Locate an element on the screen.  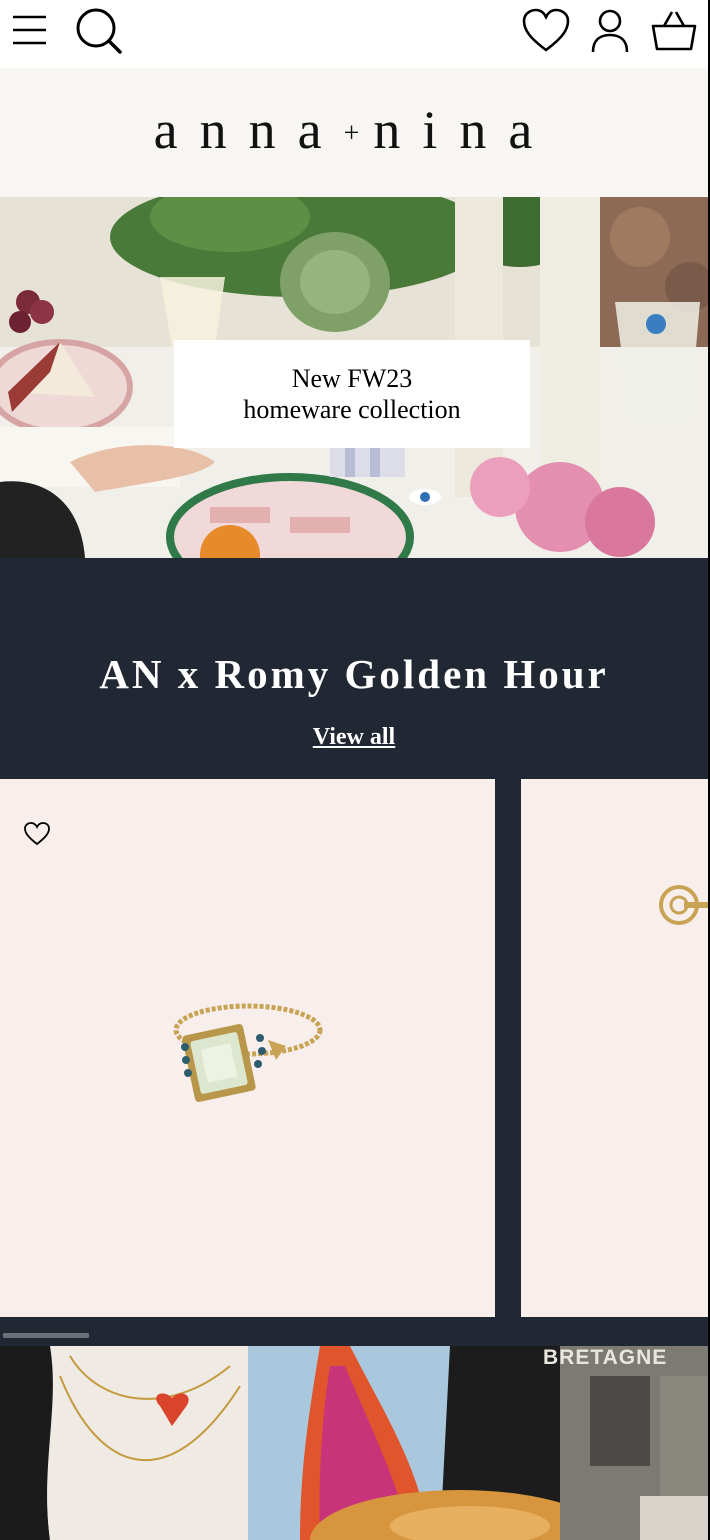
add-to-wishlist-icon is located at coordinates (37, 834).